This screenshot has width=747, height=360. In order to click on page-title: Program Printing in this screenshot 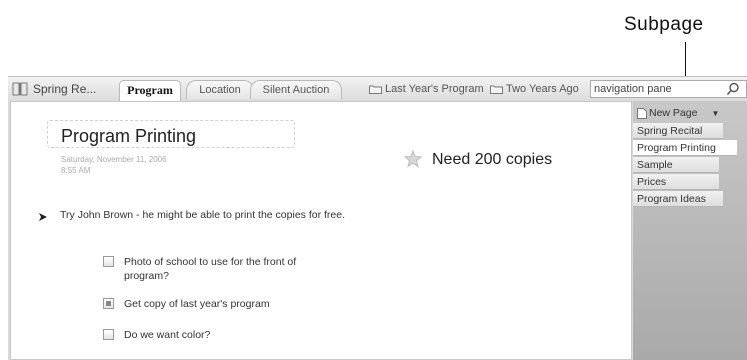, I will do `click(128, 136)`.